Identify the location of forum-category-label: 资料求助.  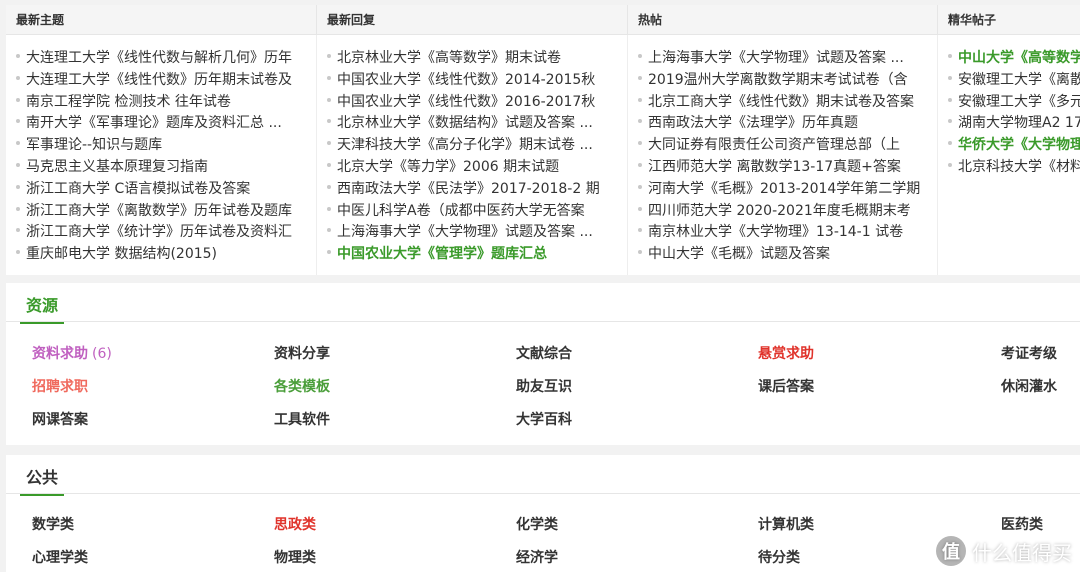
(60, 354).